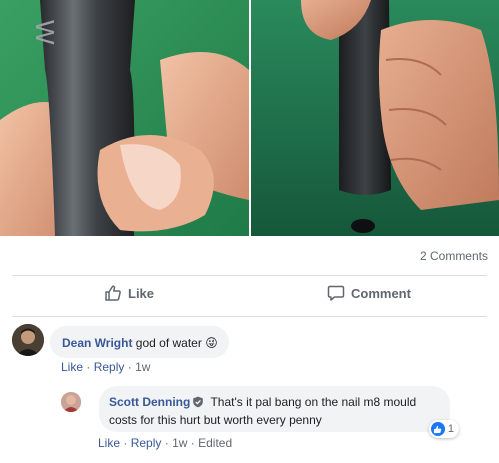 This screenshot has width=499, height=463. What do you see at coordinates (45, 32) in the screenshot?
I see `svg-text: W` at bounding box center [45, 32].